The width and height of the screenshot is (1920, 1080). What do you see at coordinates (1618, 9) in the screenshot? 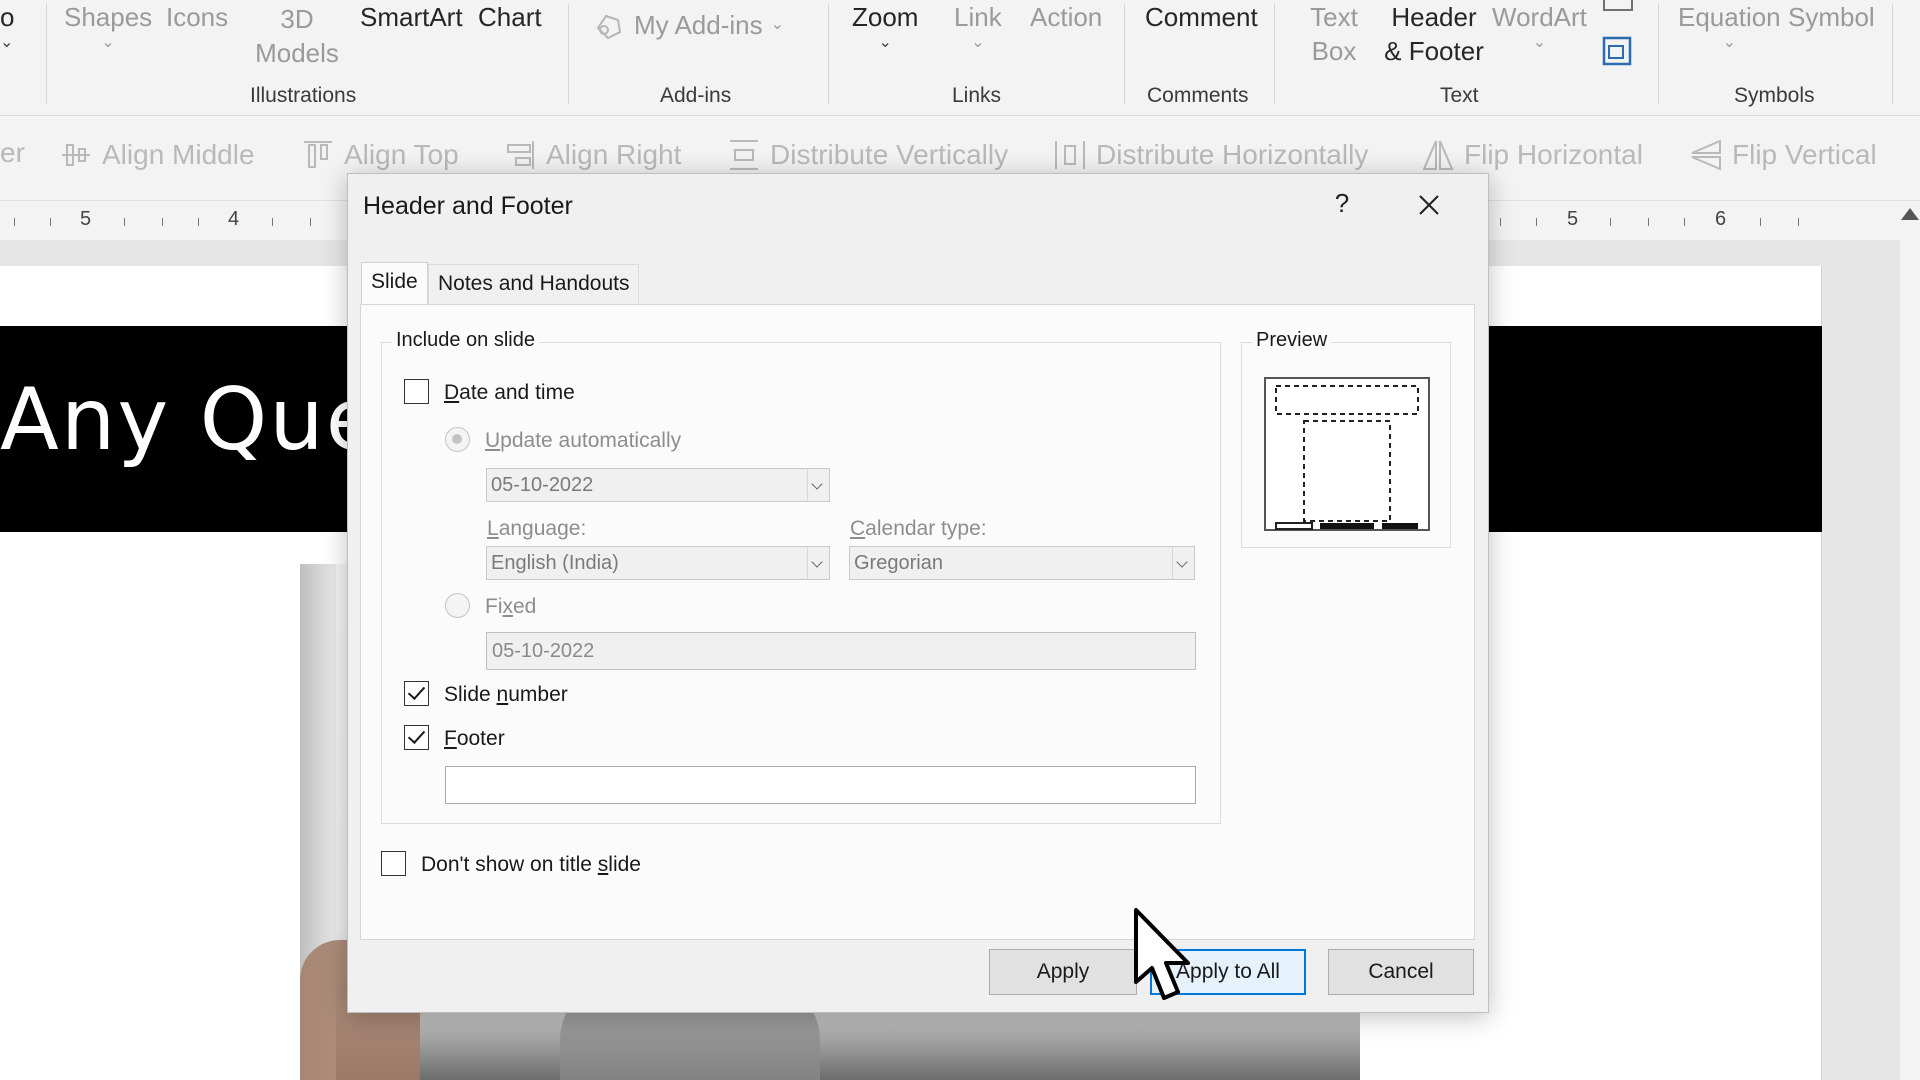
I see `date-time-small-icon` at bounding box center [1618, 9].